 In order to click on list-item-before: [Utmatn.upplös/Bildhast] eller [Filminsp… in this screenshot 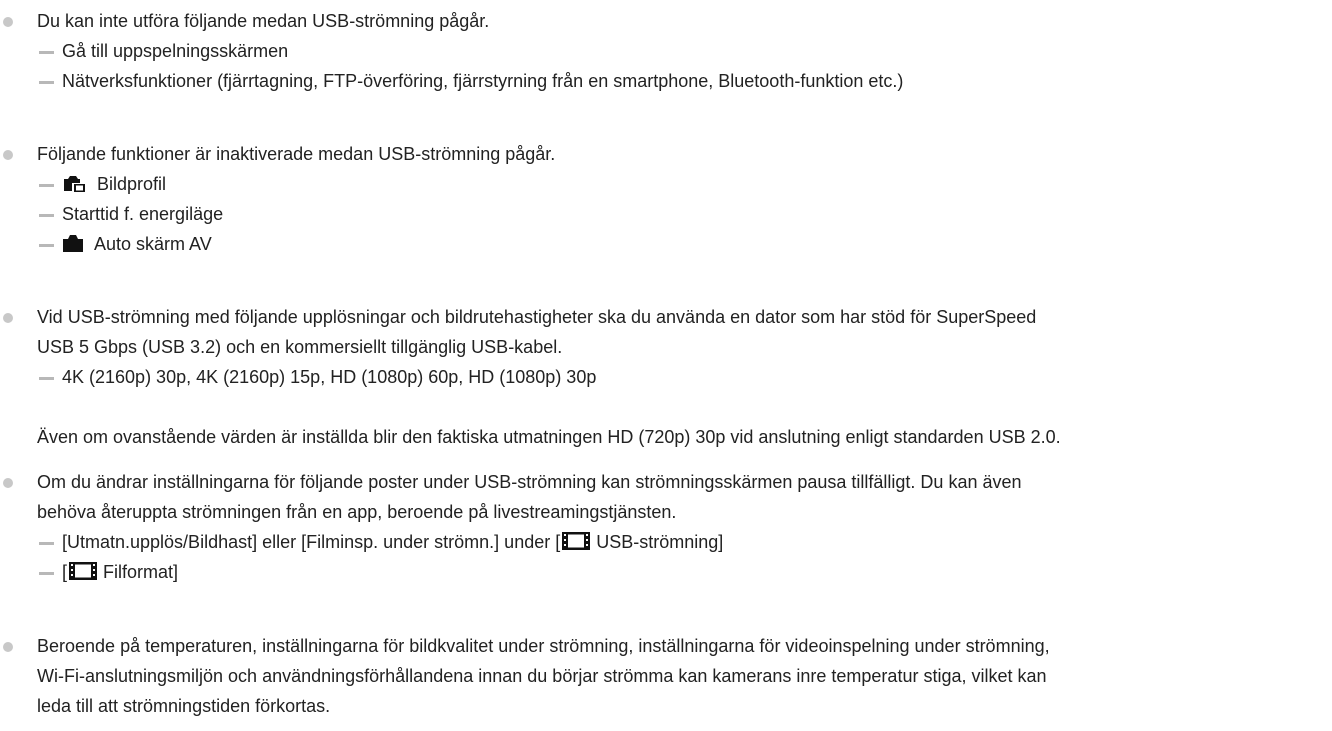, I will do `click(311, 542)`.